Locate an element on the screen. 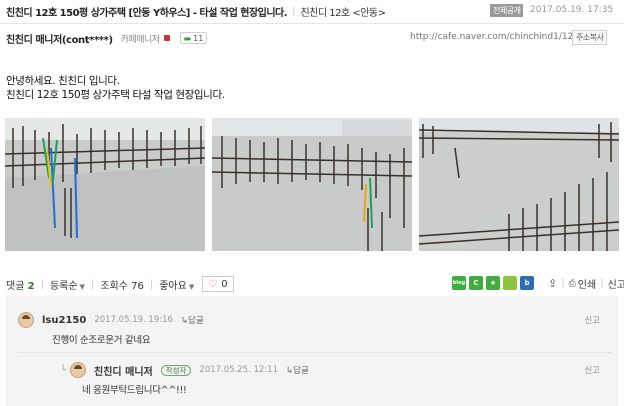  comment-divider is located at coordinates (315, 352).